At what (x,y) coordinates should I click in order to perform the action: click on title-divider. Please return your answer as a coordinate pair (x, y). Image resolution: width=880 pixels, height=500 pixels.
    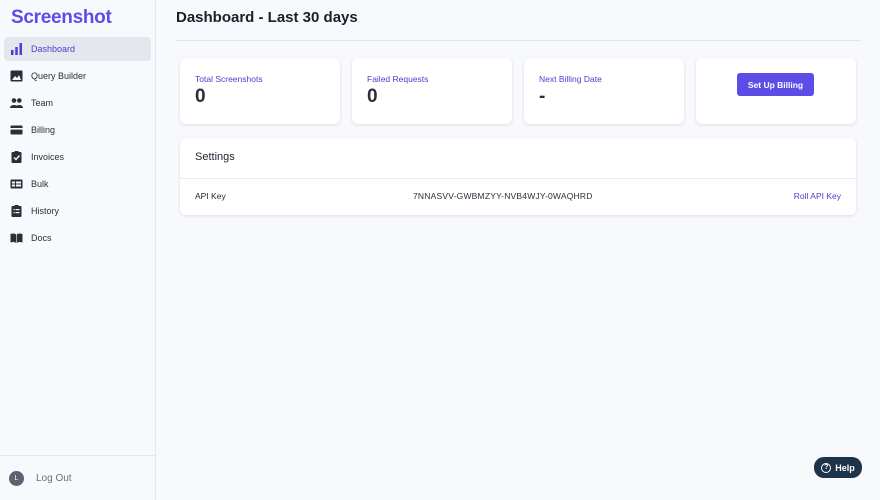
    Looking at the image, I should click on (518, 40).